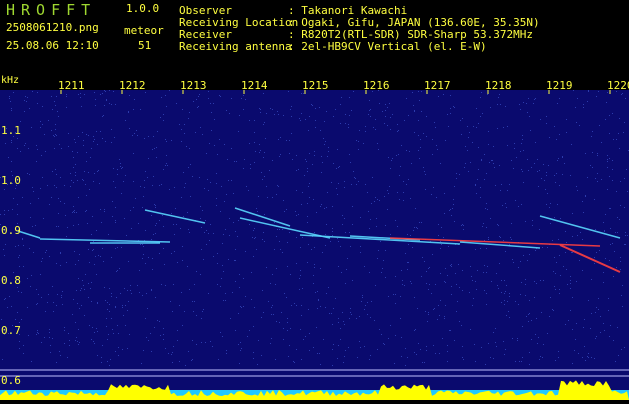 The width and height of the screenshot is (629, 404). Describe the element at coordinates (11, 130) in the screenshot. I see `y-tick-label: 1.1` at that location.